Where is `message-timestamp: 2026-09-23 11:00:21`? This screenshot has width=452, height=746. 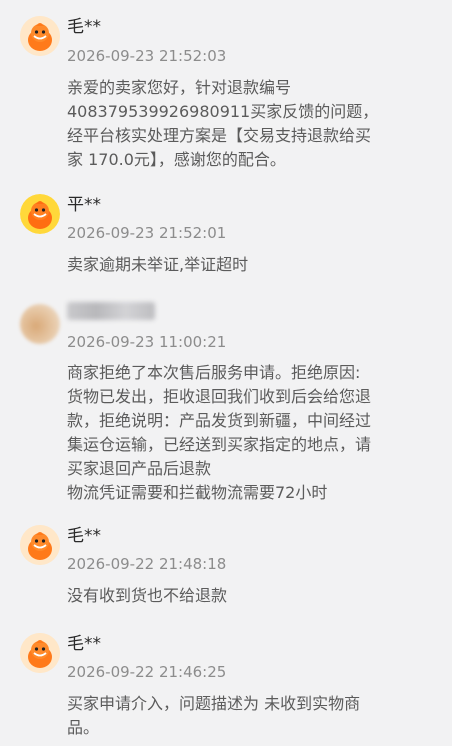 message-timestamp: 2026-09-23 11:00:21 is located at coordinates (147, 342).